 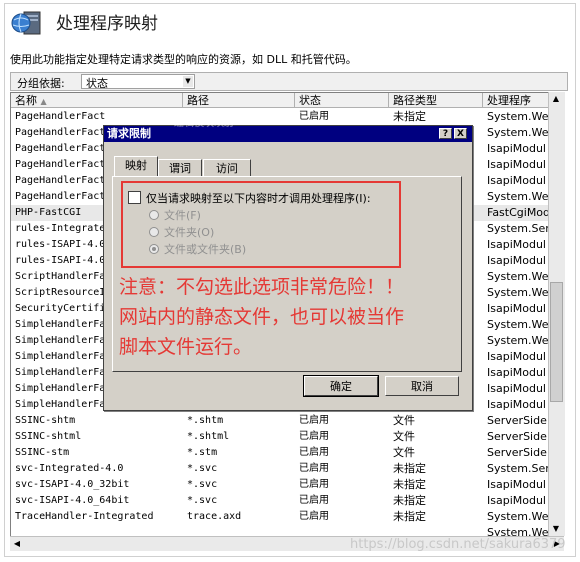 What do you see at coordinates (183, 59) in the screenshot?
I see `page-description: 使用此功能指定处理特定请求类型的响应的资源，如 DLL 和托管代码。` at bounding box center [183, 59].